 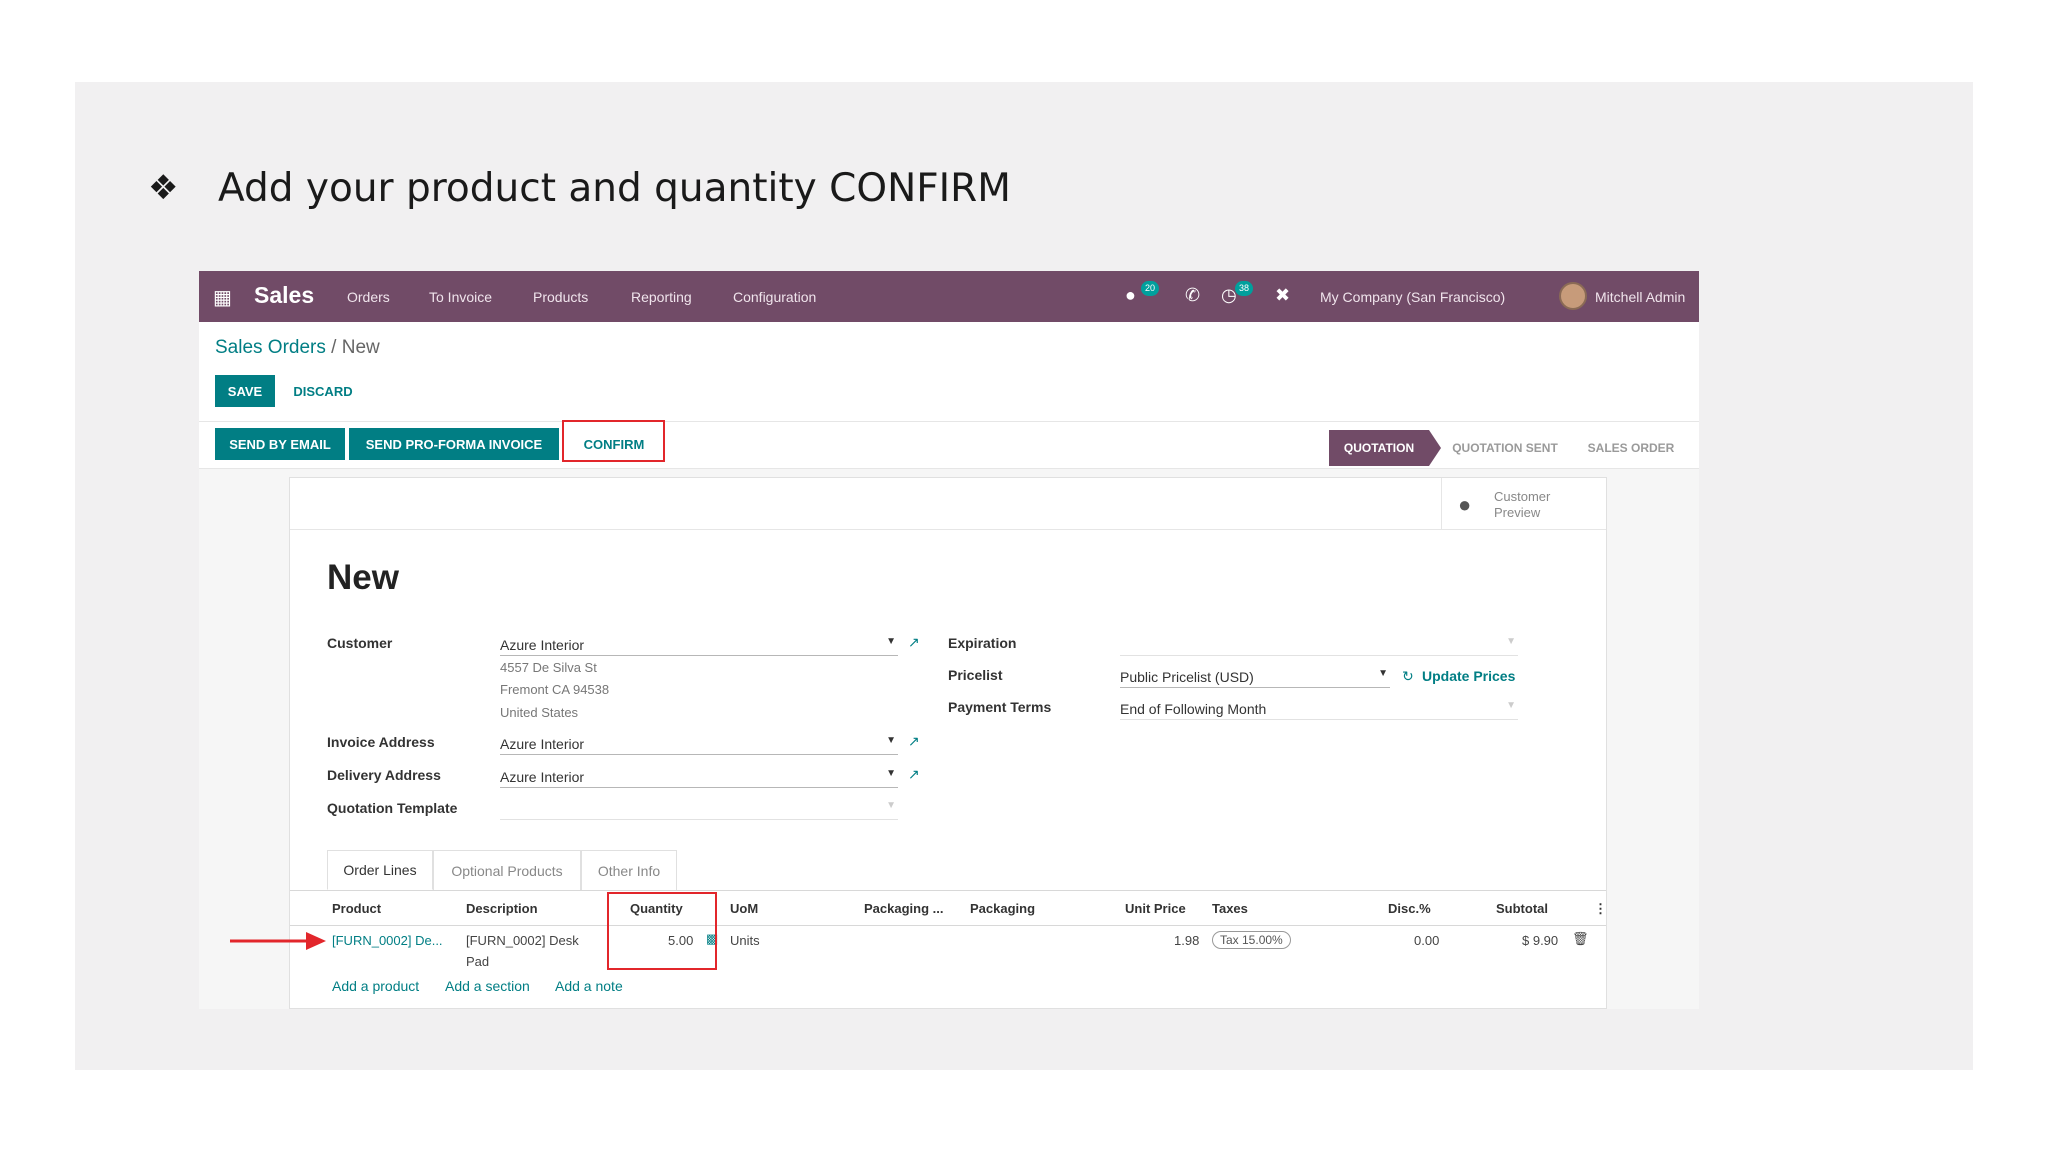 I want to click on app-name: Sales, so click(x=284, y=295).